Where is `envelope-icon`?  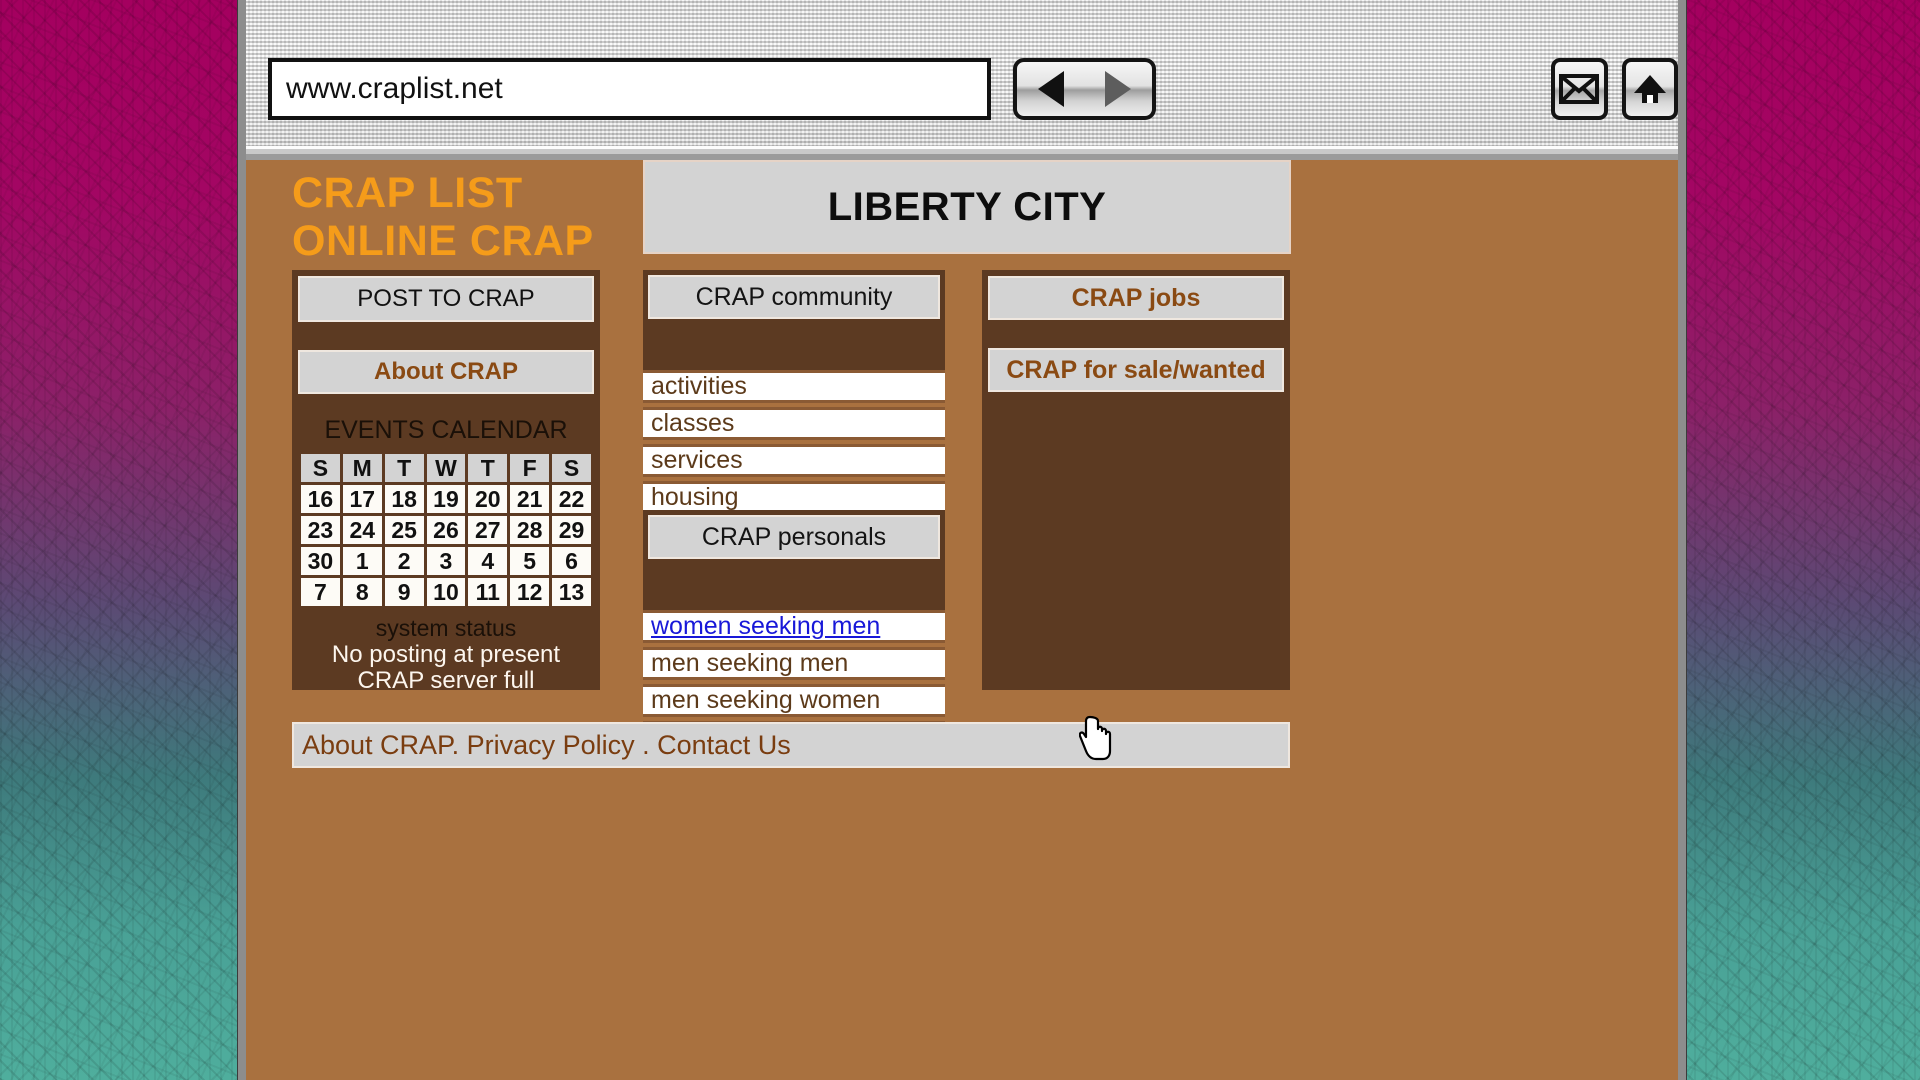 envelope-icon is located at coordinates (1579, 89).